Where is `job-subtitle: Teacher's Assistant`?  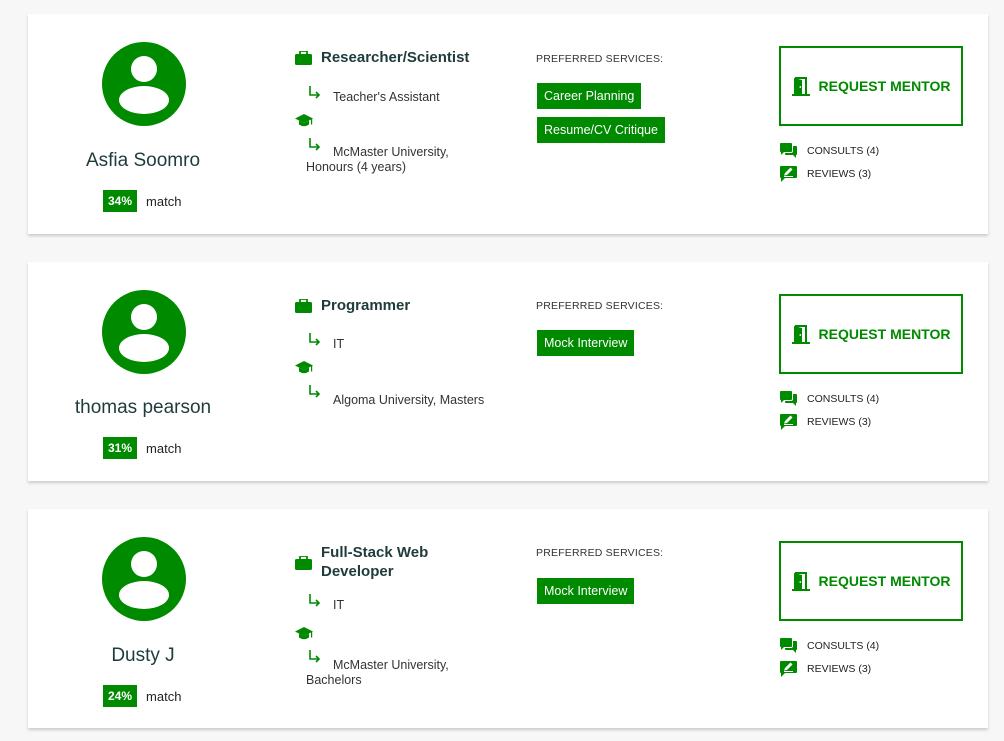 job-subtitle: Teacher's Assistant is located at coordinates (386, 97).